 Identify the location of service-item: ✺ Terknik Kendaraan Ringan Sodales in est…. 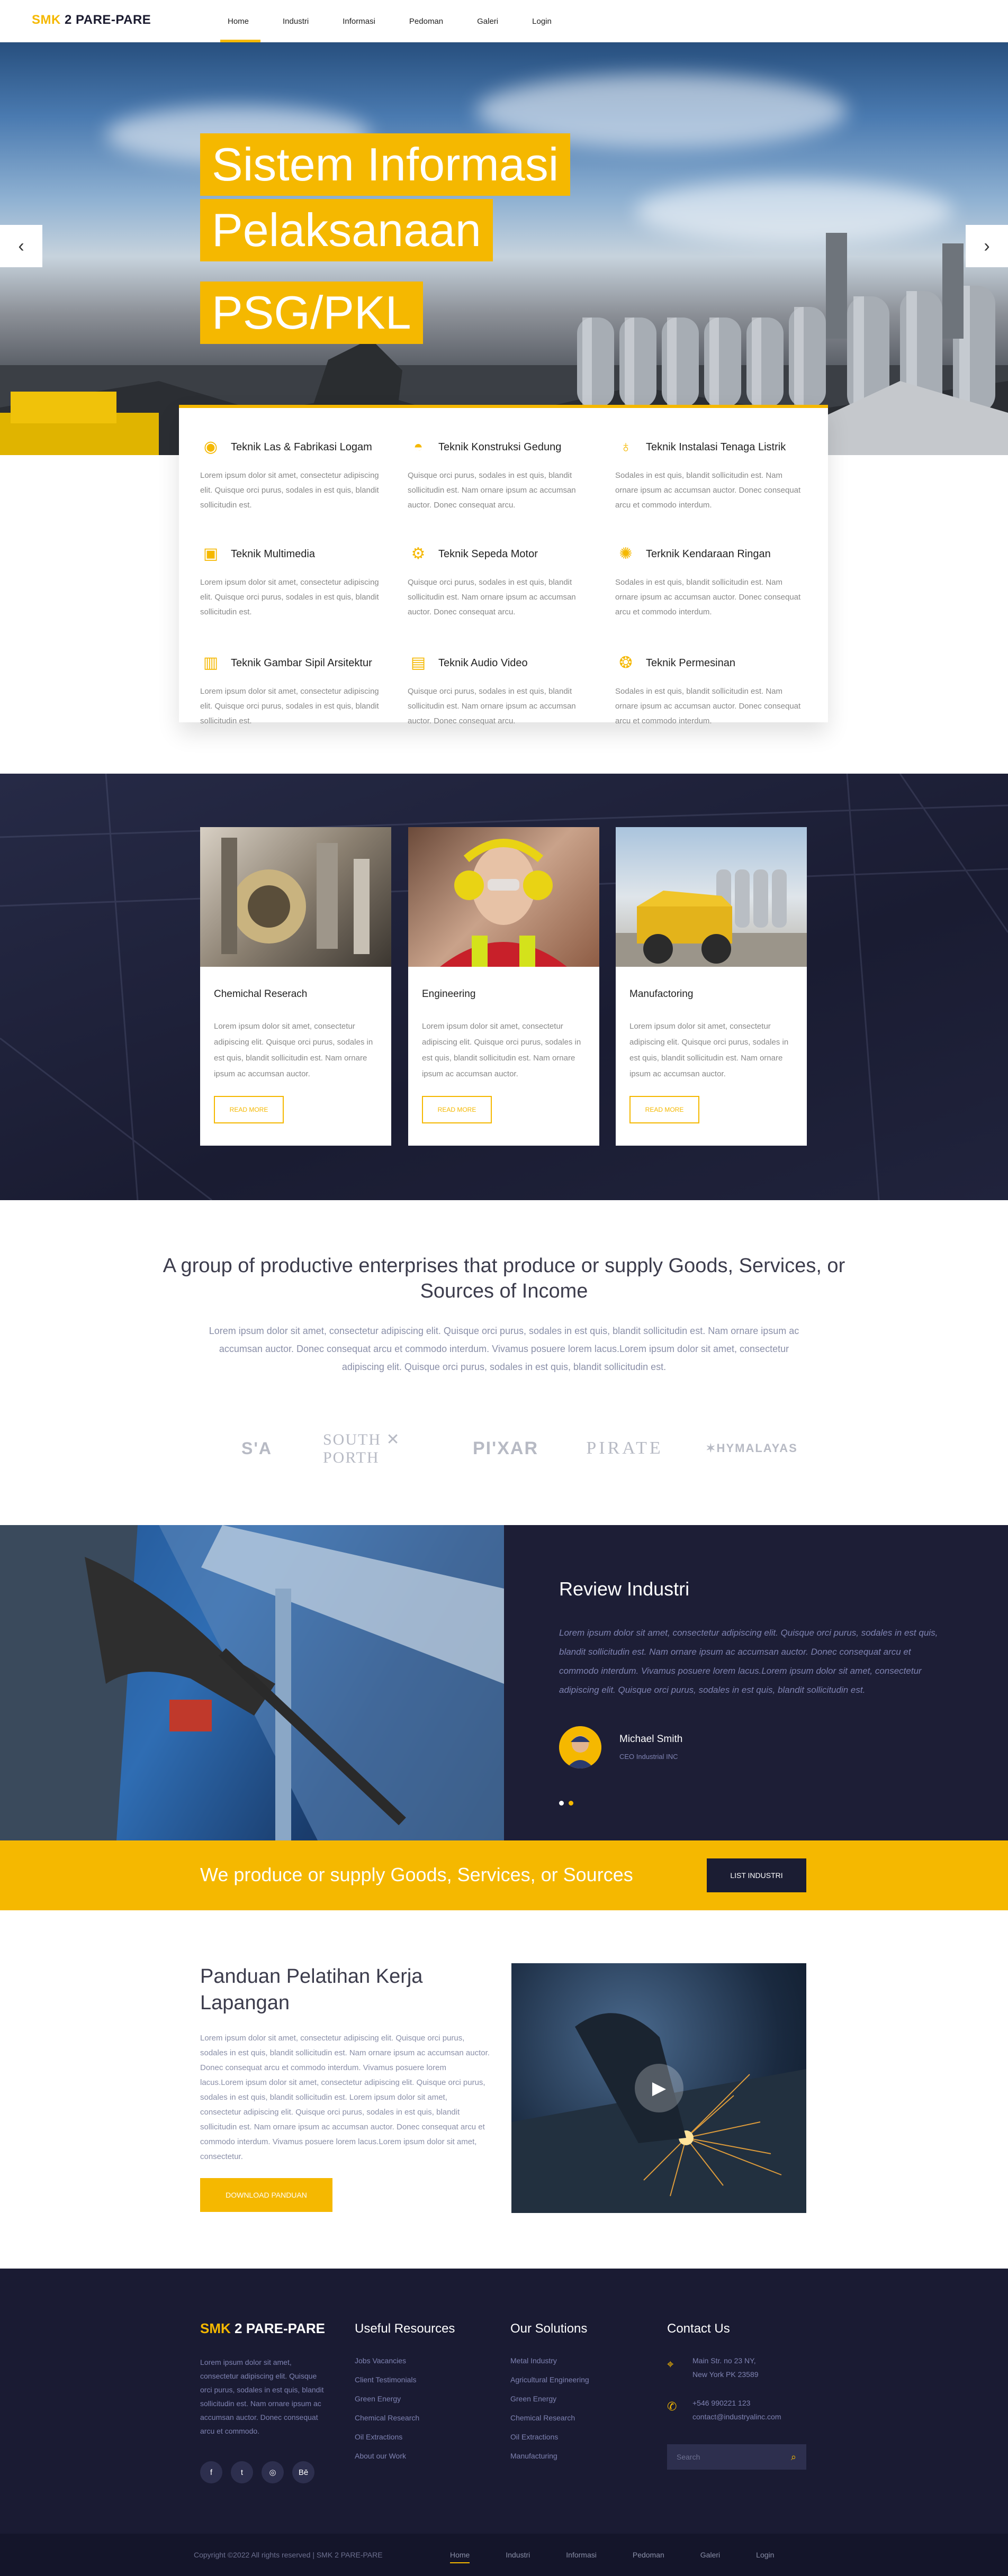
(710, 582).